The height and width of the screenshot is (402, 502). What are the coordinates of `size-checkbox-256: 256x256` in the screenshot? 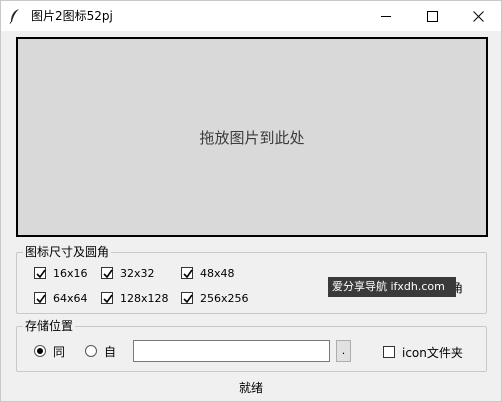 It's located at (215, 298).